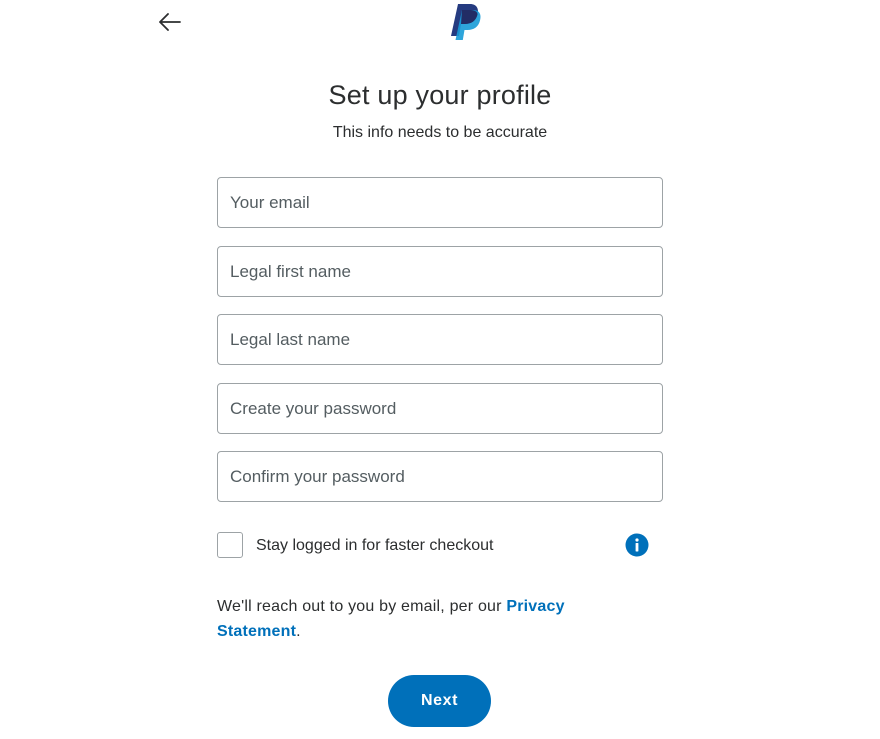 This screenshot has height=739, width=880. I want to click on email-field-wrapper, so click(440, 202).